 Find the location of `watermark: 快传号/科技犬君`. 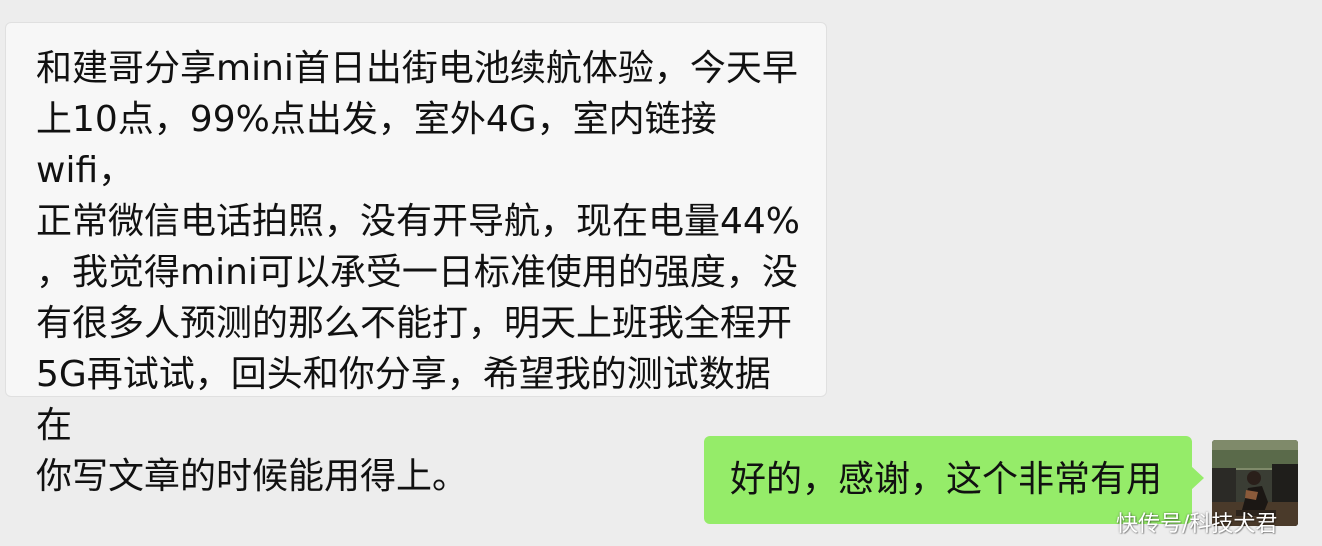

watermark: 快传号/科技犬君 is located at coordinates (1197, 524).